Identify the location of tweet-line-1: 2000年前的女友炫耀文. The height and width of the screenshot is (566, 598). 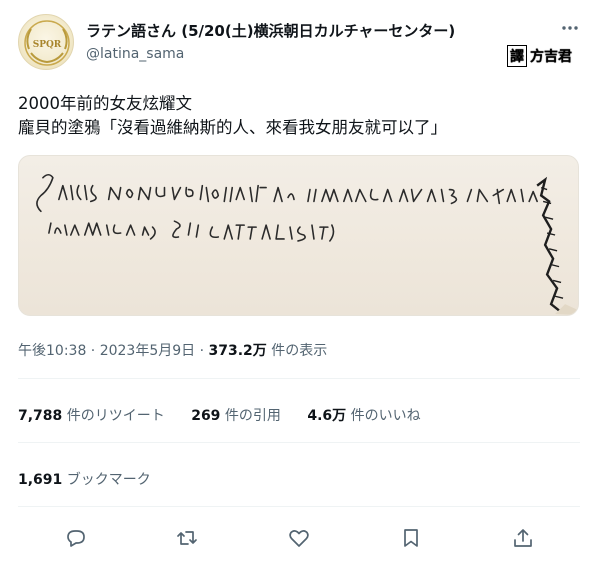
(105, 103).